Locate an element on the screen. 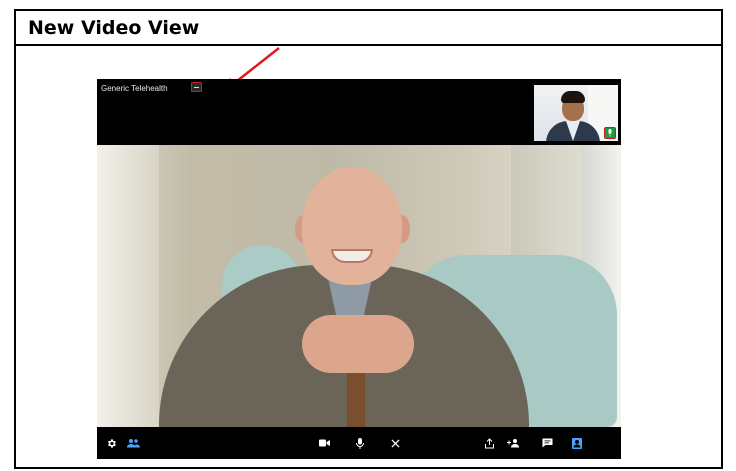 Image resolution: width=736 pixels, height=471 pixels. share-icon is located at coordinates (489, 442).